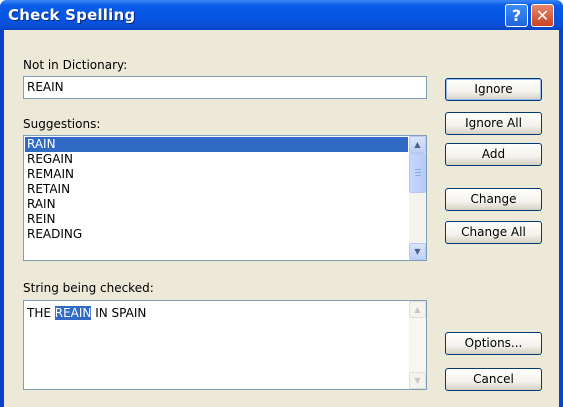 This screenshot has width=563, height=407. I want to click on suggestion-item: RETAIN, so click(216, 189).